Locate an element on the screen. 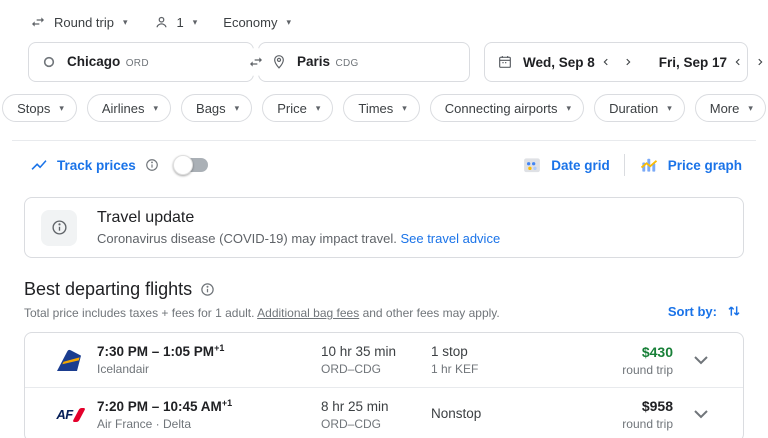 This screenshot has width=768, height=438. chip-label: Connecting airports is located at coordinates (501, 108).